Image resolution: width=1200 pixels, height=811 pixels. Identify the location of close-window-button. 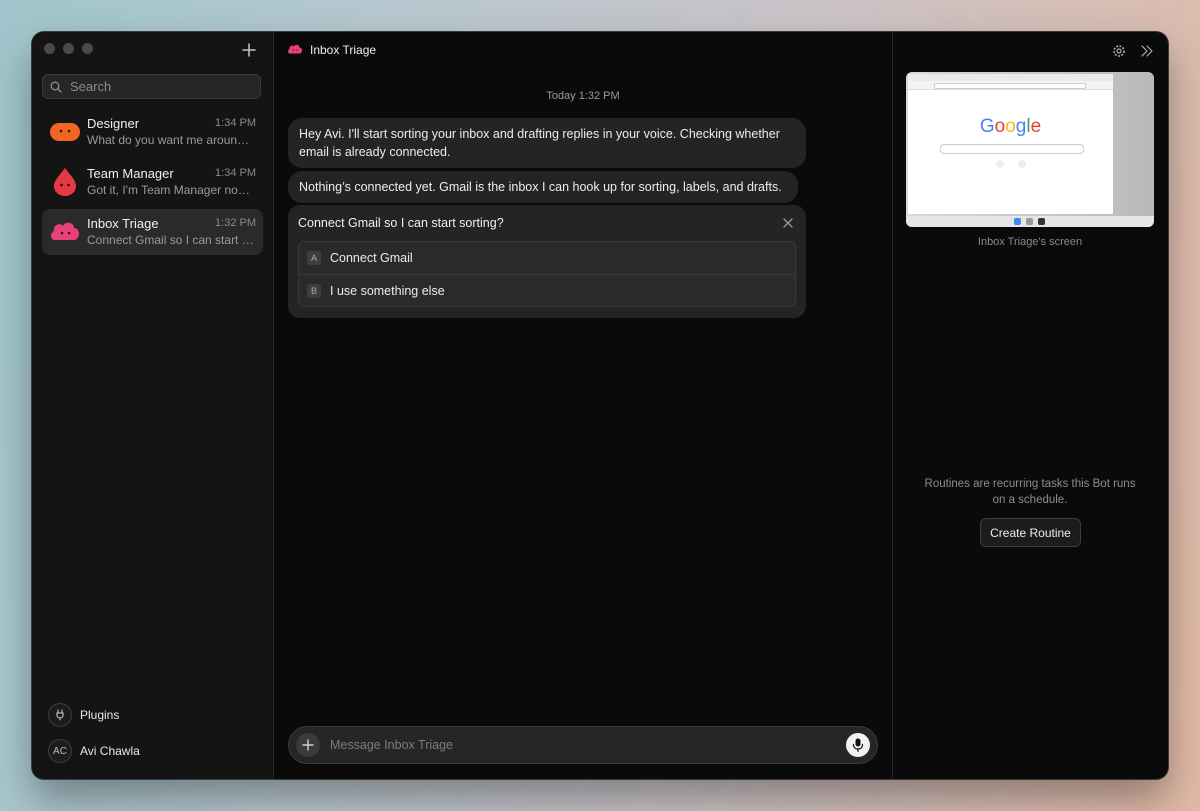
(49, 48).